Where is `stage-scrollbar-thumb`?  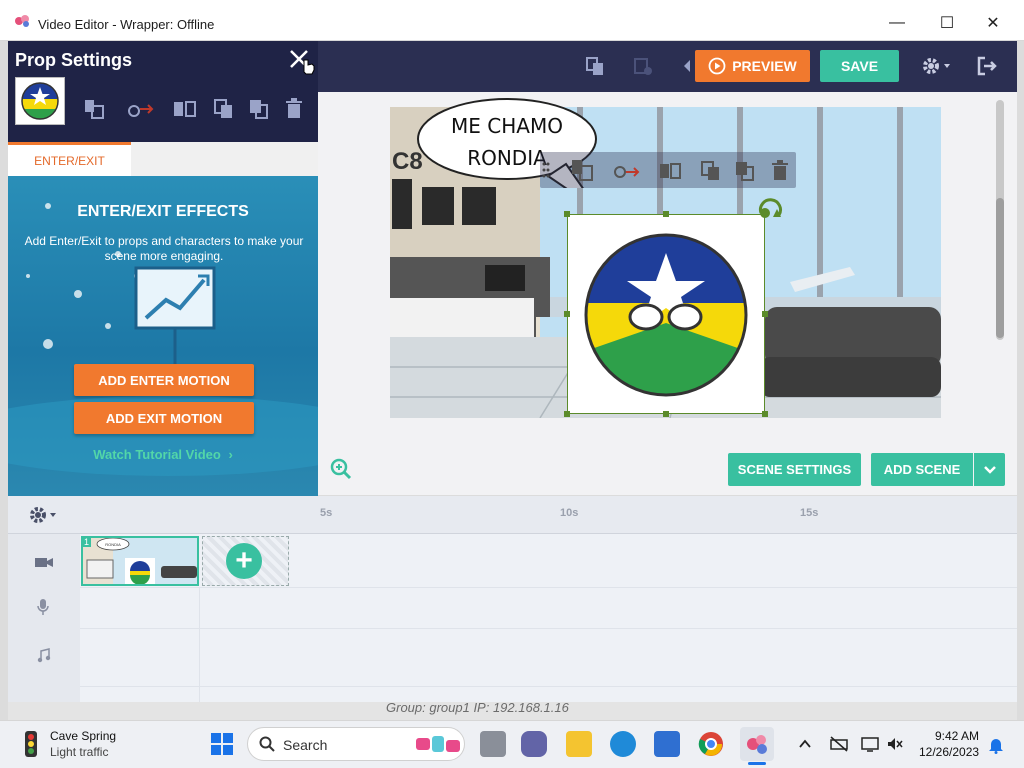
stage-scrollbar-thumb is located at coordinates (1000, 268).